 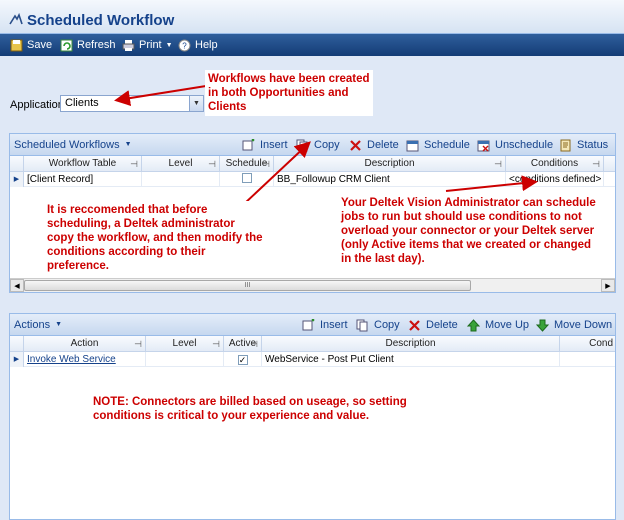 I want to click on active-checkbox: ✓, so click(x=242, y=360).